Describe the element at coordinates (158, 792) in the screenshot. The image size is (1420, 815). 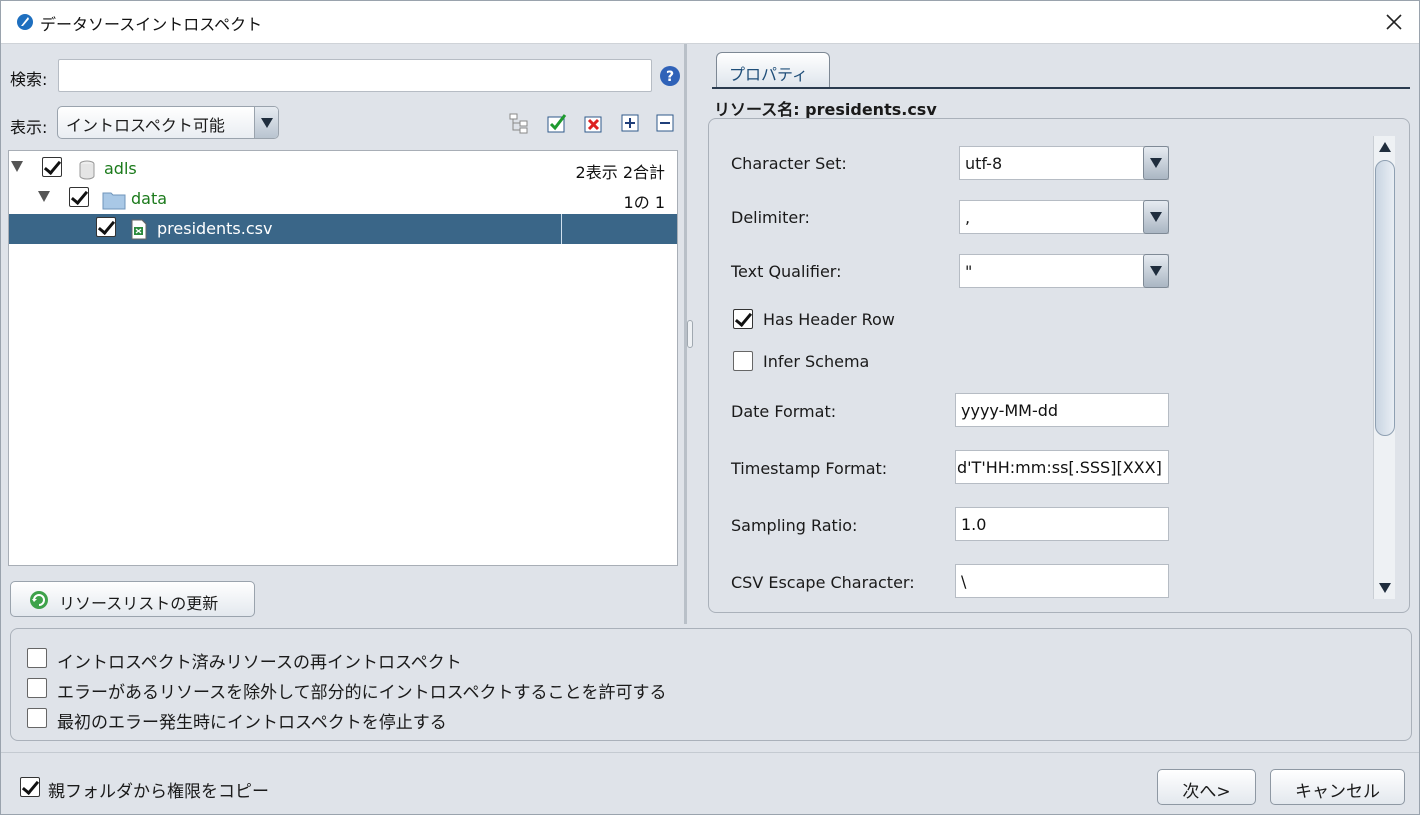
I see `copy-permissions-label: 親フォルダから権限をコピー` at that location.